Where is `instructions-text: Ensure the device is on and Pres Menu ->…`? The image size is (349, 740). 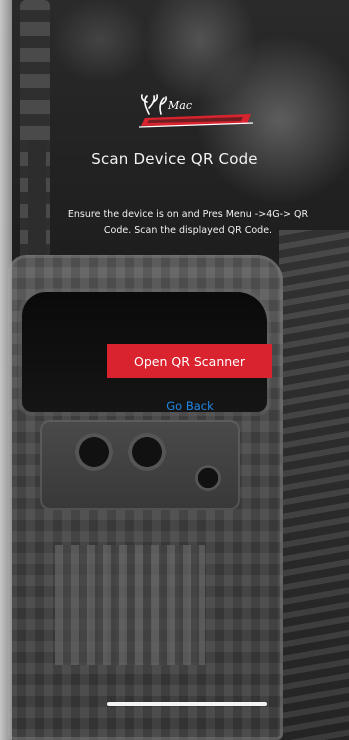 instructions-text: Ensure the device is on and Pres Menu ->… is located at coordinates (188, 222).